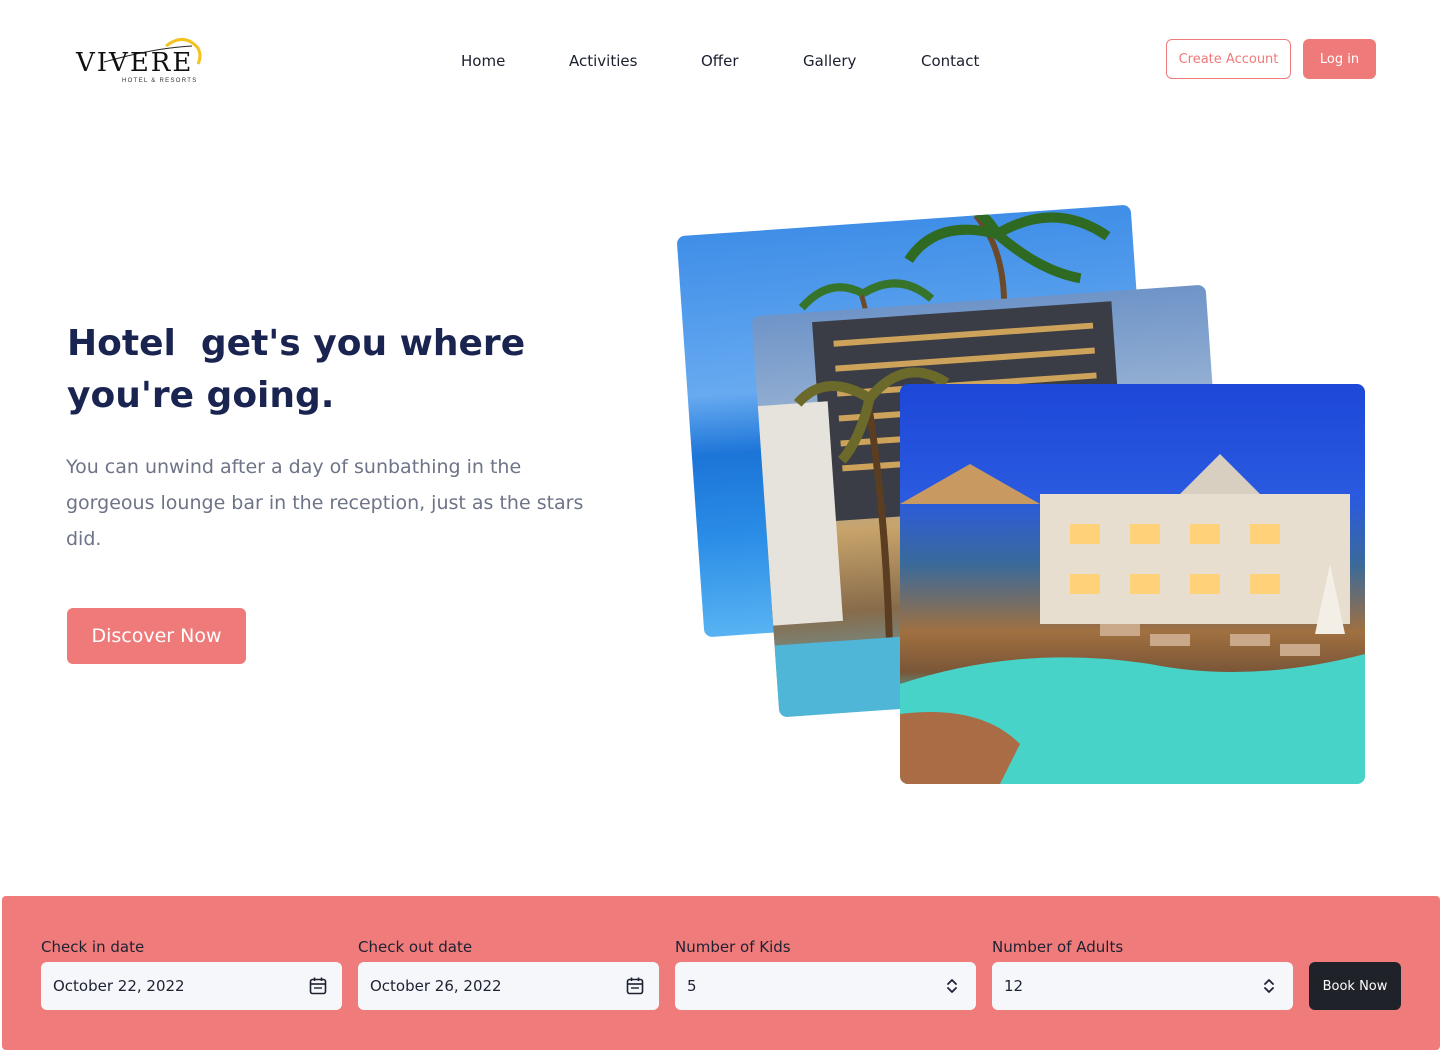  Describe the element at coordinates (156, 636) in the screenshot. I see `discover-now-button: Discover Now` at that location.